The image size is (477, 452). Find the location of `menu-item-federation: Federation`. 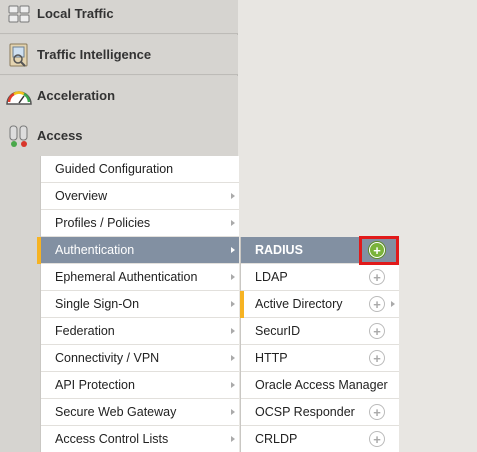

menu-item-federation: Federation is located at coordinates (140, 331).